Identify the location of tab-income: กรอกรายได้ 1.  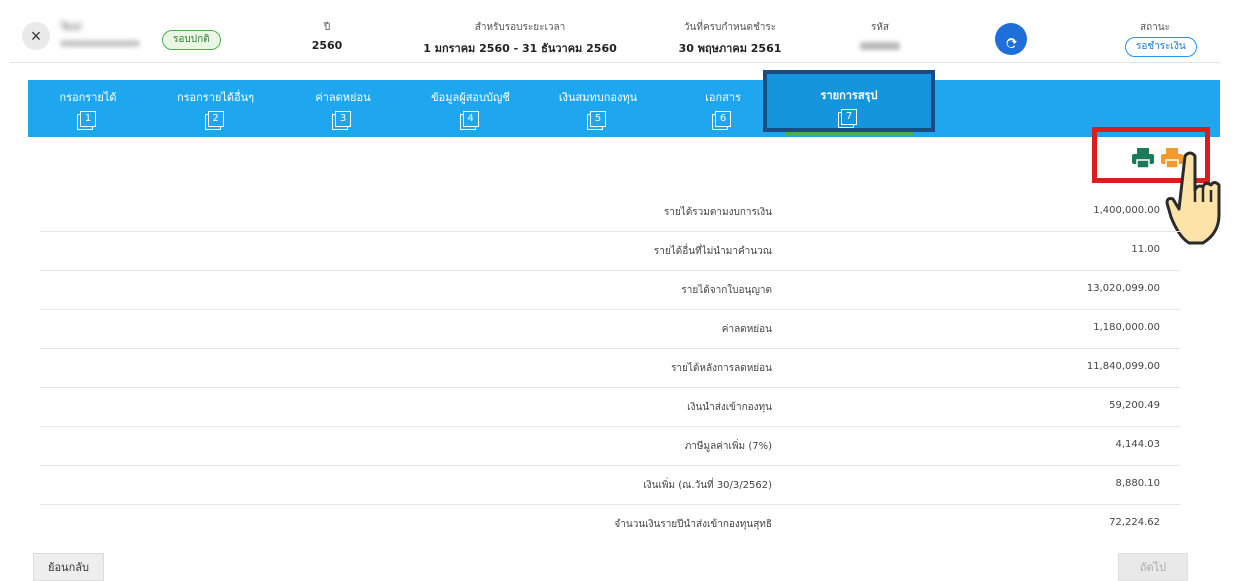
(88, 108).